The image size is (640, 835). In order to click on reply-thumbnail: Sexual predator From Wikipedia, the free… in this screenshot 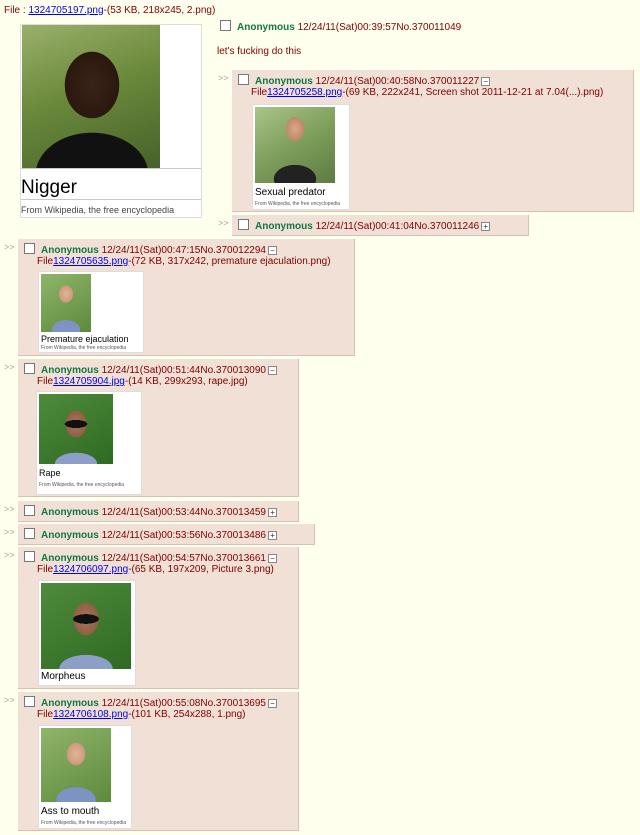, I will do `click(301, 157)`.